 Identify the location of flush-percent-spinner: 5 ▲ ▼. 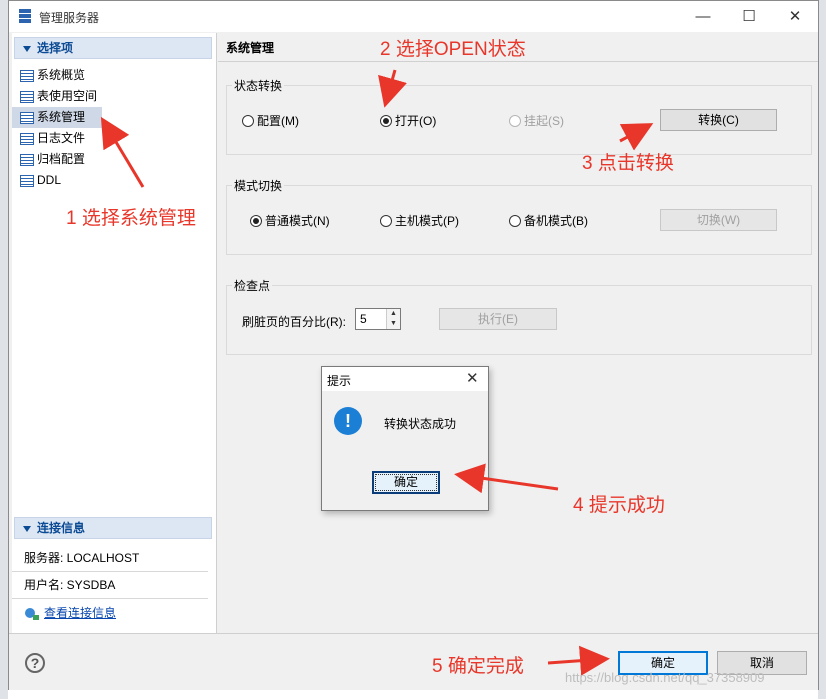
(378, 319).